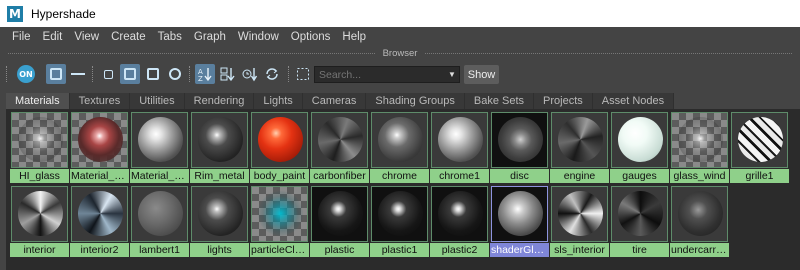 This screenshot has width=800, height=270. I want to click on material-swatch: carbonfiber, so click(339, 147).